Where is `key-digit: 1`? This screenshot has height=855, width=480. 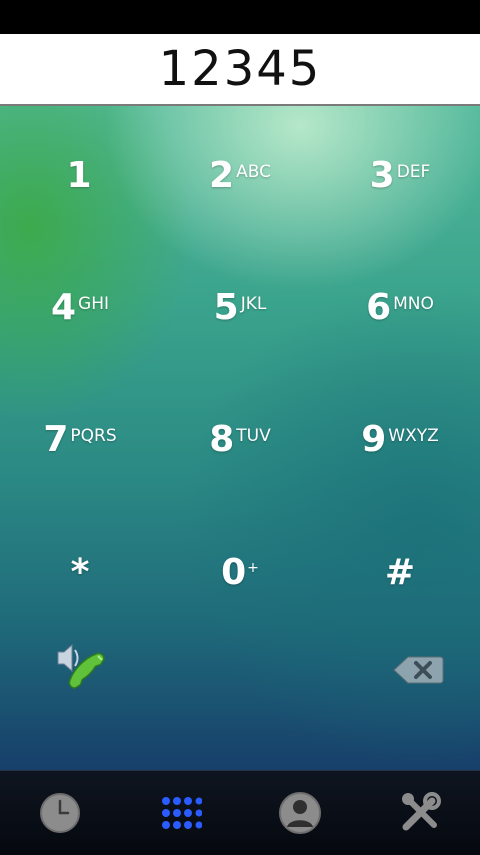 key-digit: 1 is located at coordinates (79, 175).